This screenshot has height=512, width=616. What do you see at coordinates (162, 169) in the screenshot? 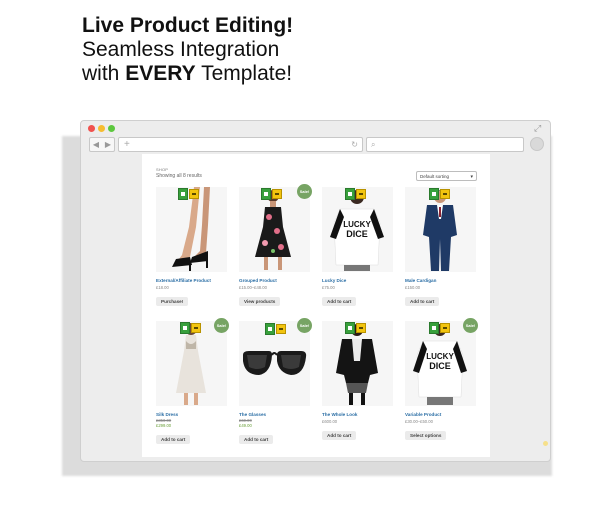
I see `breadcrumb: SHOP` at bounding box center [162, 169].